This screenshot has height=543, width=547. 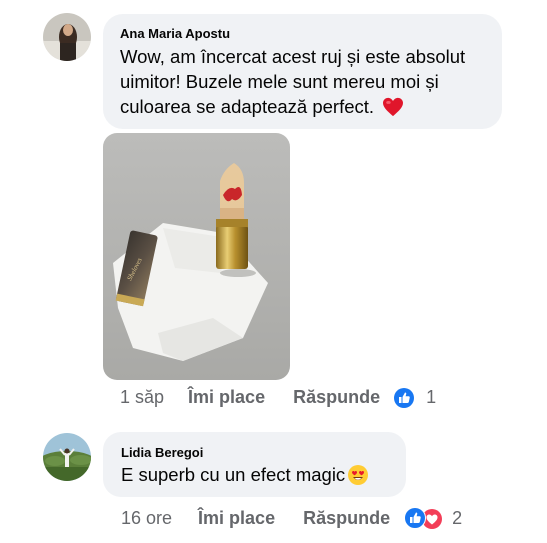 I want to click on comment-text: E superb cu un efect magic, so click(x=233, y=474).